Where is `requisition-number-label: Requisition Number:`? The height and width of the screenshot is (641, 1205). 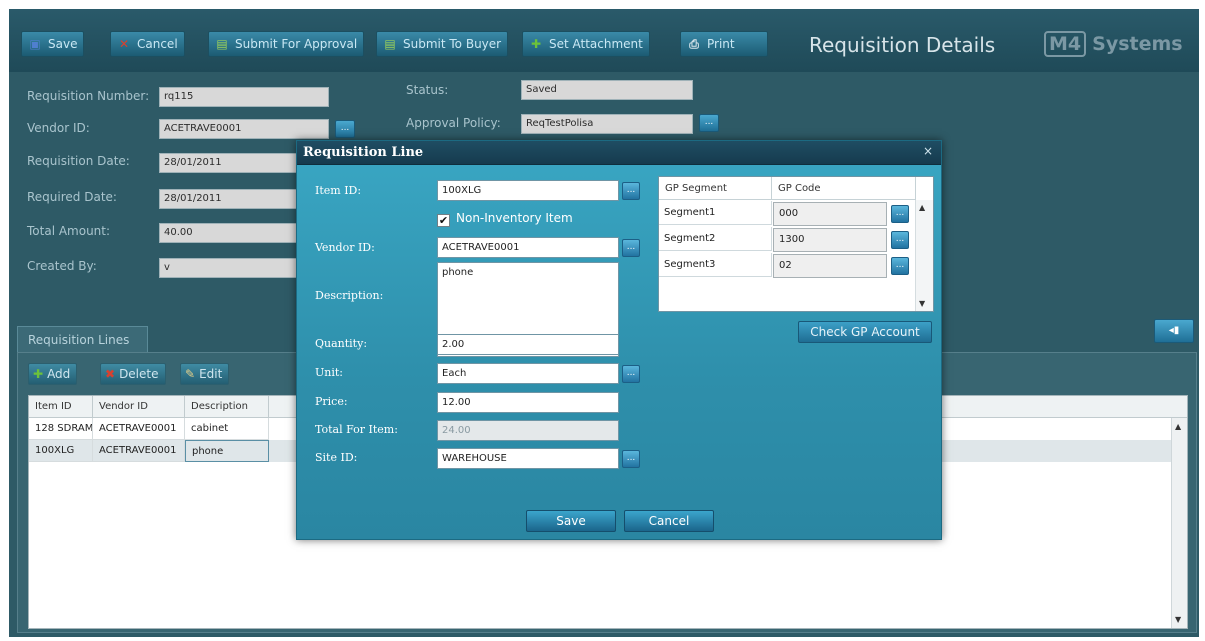
requisition-number-label: Requisition Number: is located at coordinates (88, 96).